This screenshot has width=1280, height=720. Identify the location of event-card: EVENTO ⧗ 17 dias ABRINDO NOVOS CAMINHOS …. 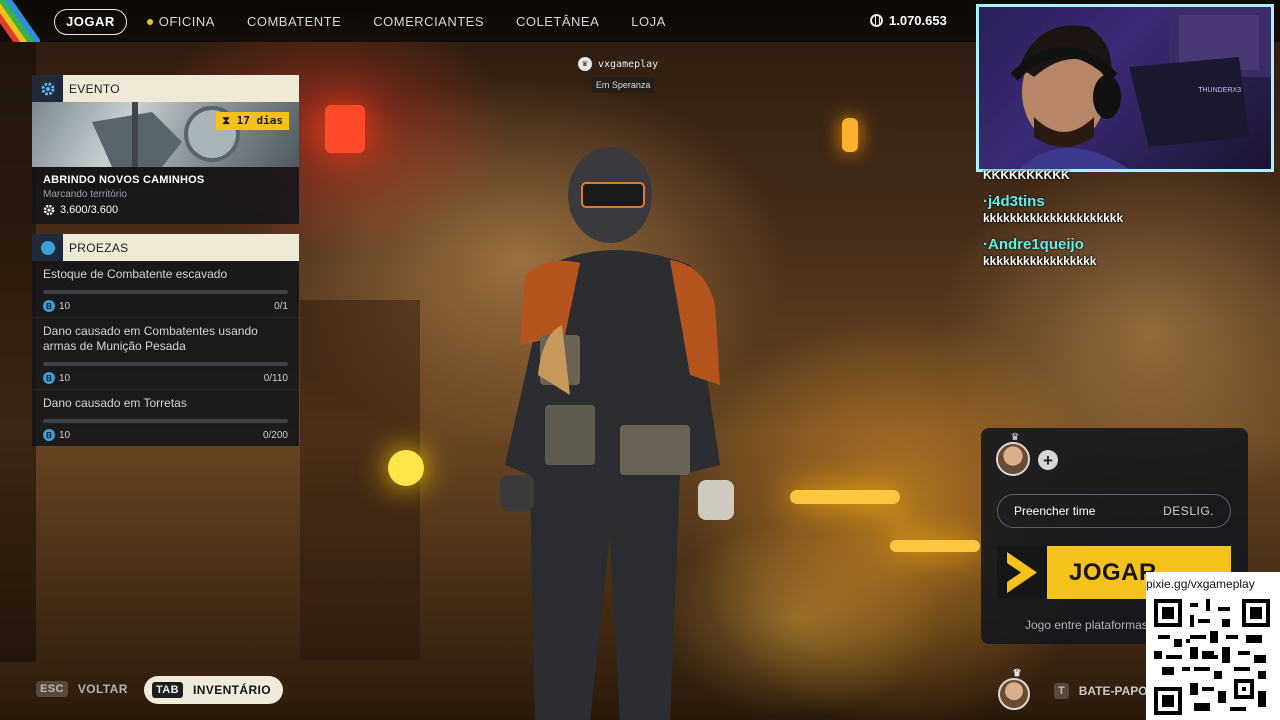
(165, 149).